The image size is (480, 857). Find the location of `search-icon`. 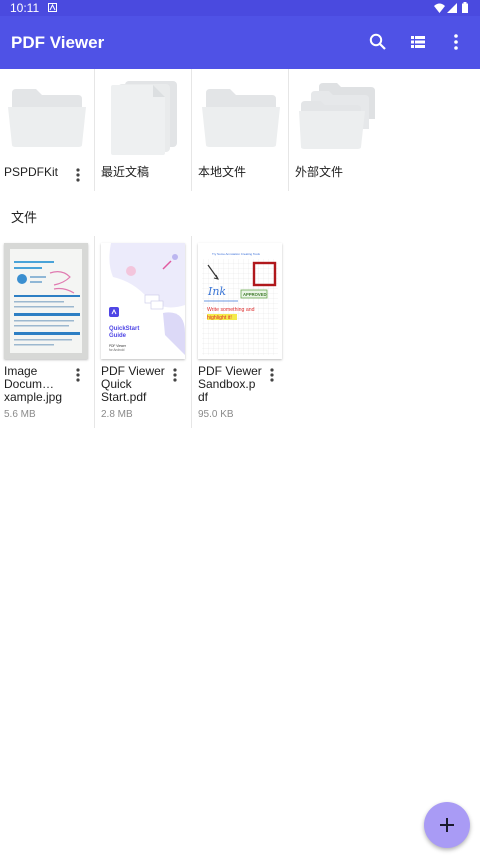

search-icon is located at coordinates (377, 41).